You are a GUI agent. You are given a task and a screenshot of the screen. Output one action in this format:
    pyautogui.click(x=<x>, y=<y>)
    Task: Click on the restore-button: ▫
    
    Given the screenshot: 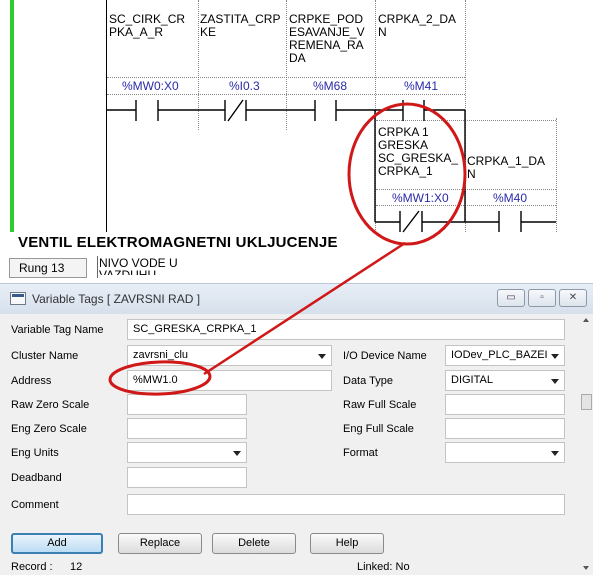 What is the action you would take?
    pyautogui.click(x=542, y=298)
    